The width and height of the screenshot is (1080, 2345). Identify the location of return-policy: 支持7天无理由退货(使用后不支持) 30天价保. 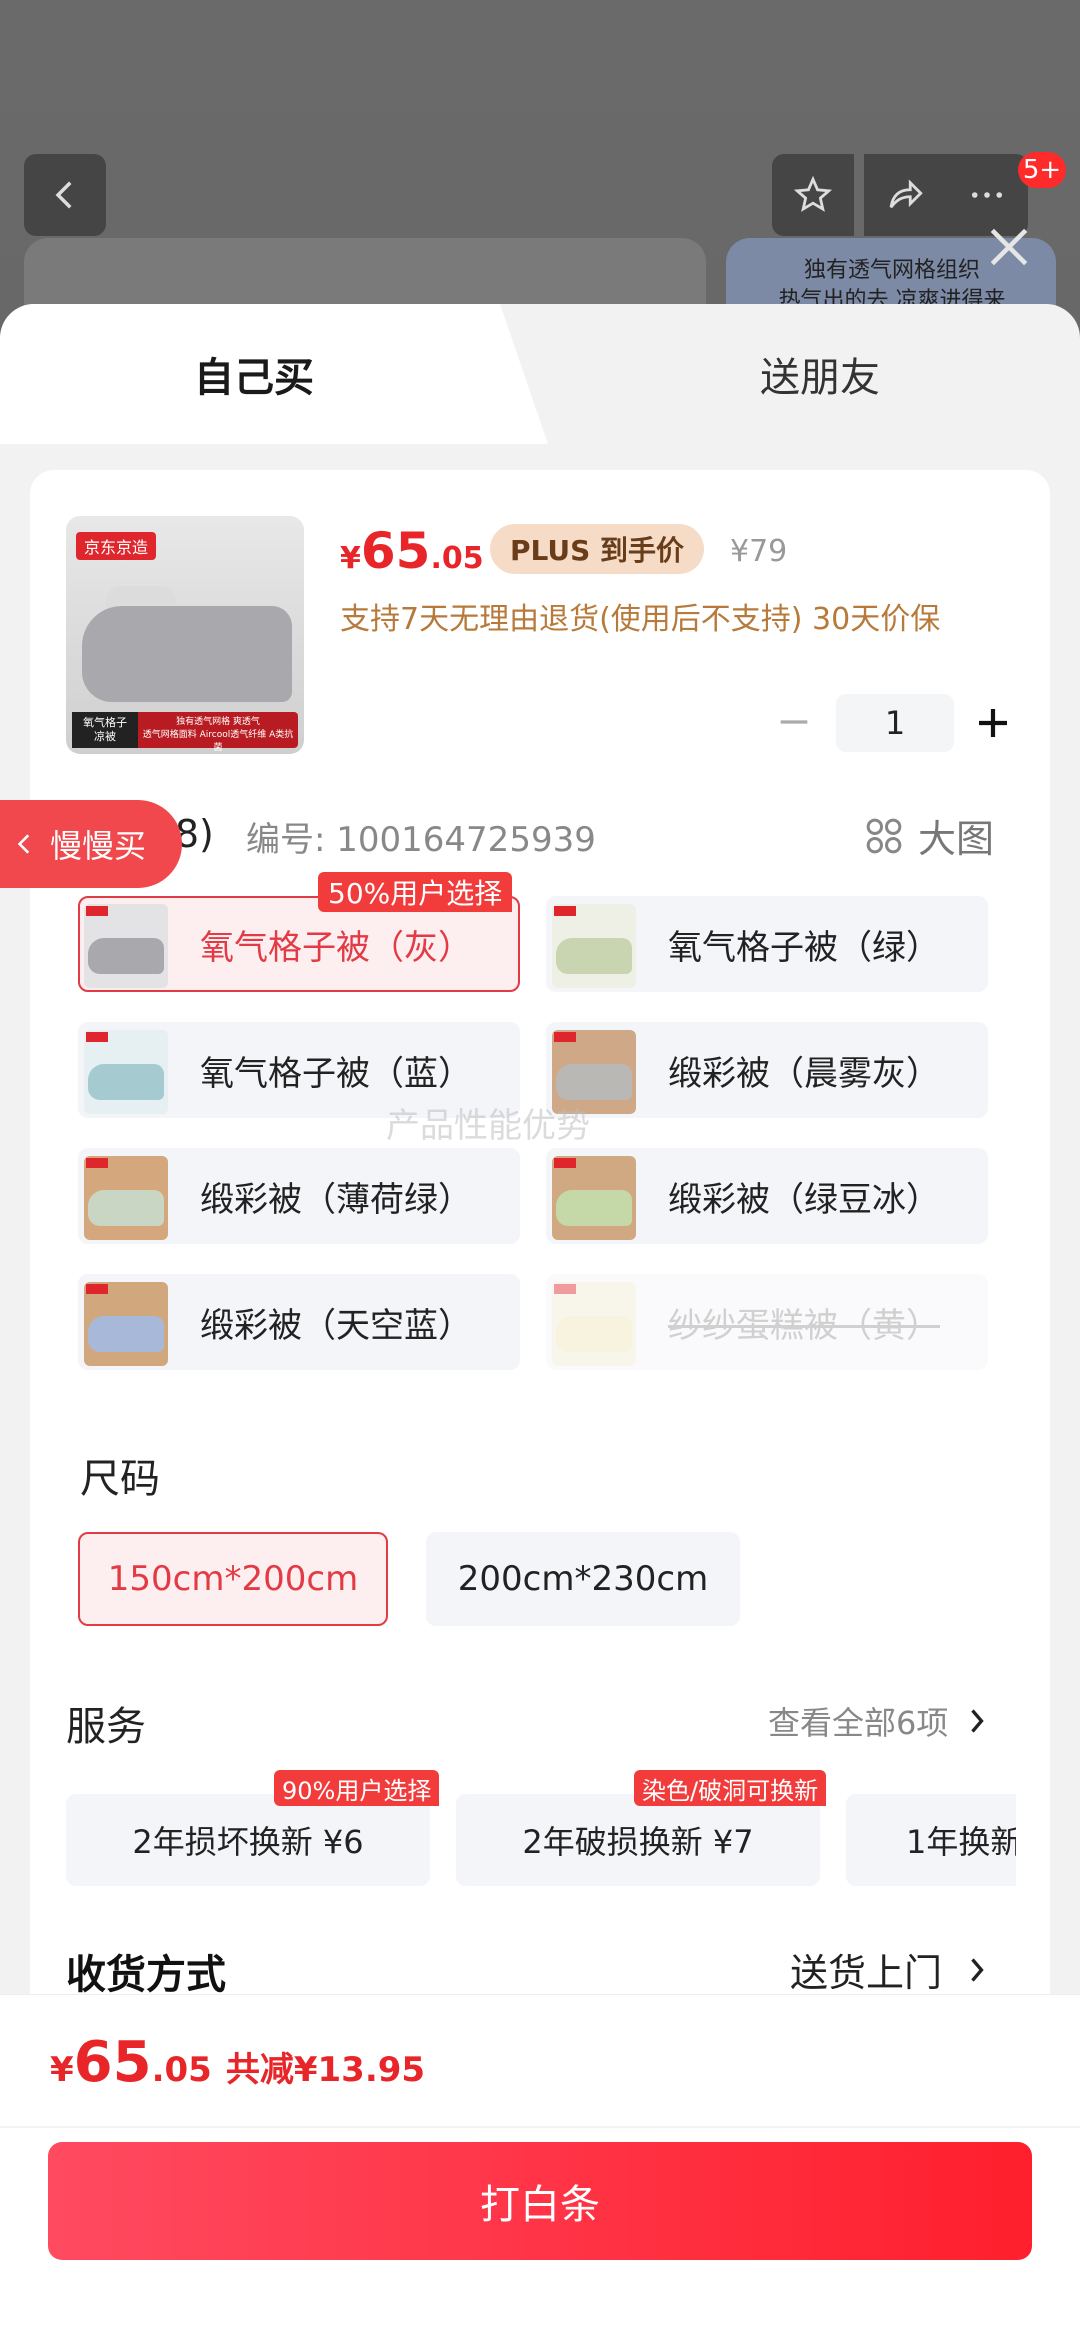
(640, 619).